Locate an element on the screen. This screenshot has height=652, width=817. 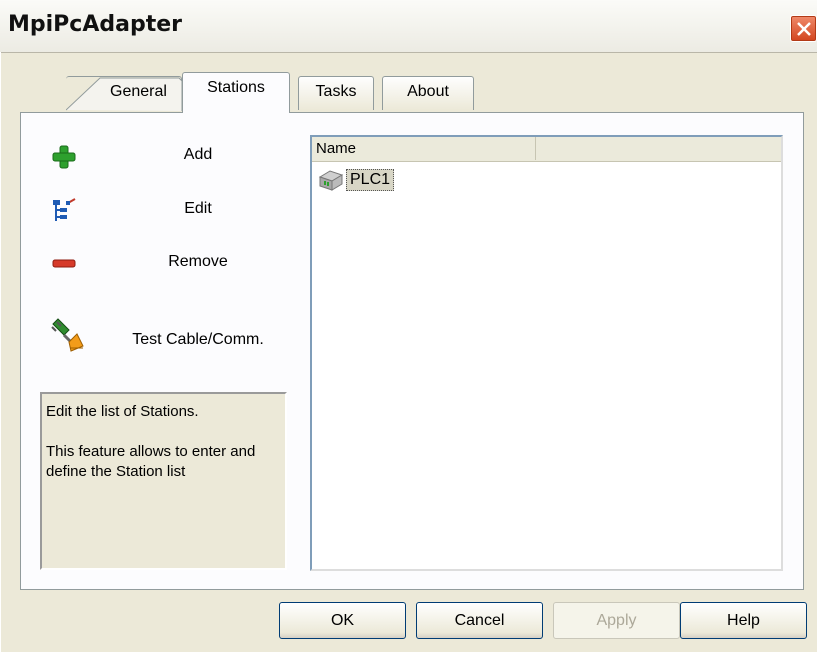
column-name-header: Name is located at coordinates (424, 148).